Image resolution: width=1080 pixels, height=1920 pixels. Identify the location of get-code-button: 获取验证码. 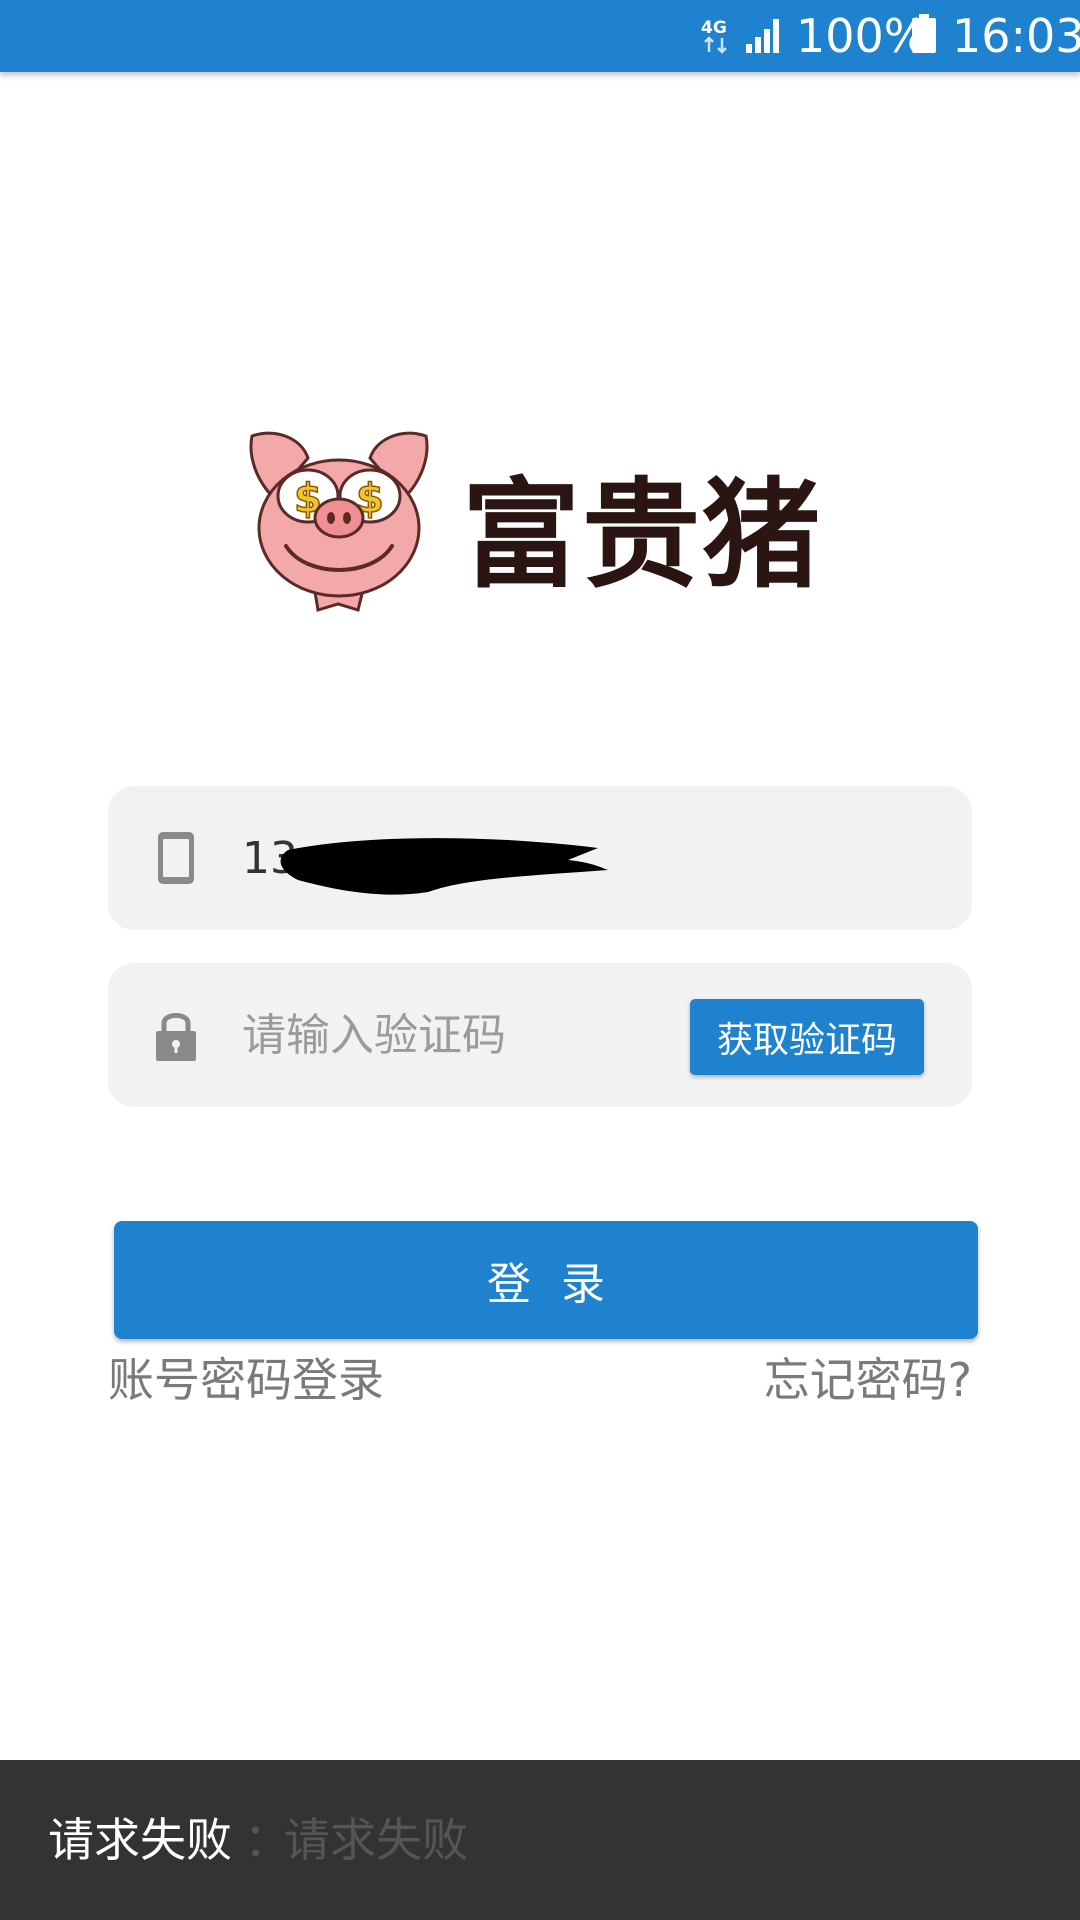
(807, 1037).